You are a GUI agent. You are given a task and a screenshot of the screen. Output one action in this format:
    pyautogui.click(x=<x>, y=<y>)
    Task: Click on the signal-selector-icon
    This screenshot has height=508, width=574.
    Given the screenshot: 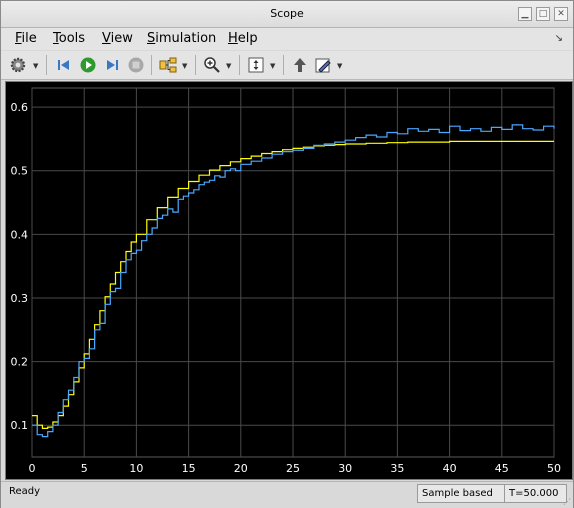 What is the action you would take?
    pyautogui.click(x=168, y=65)
    